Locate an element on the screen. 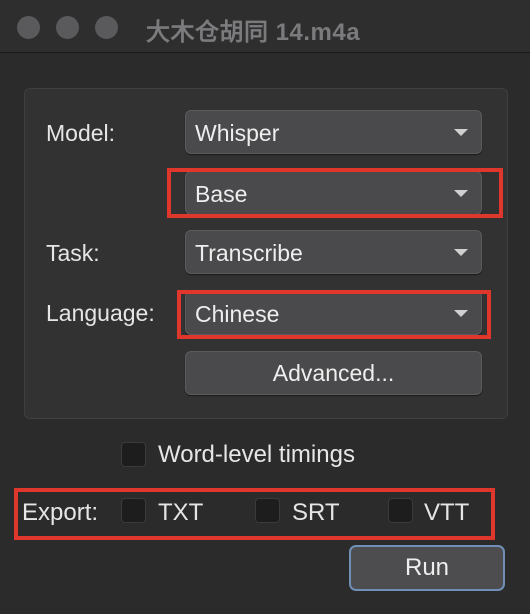 This screenshot has height=614, width=530. export-txt-label: TXT is located at coordinates (181, 512).